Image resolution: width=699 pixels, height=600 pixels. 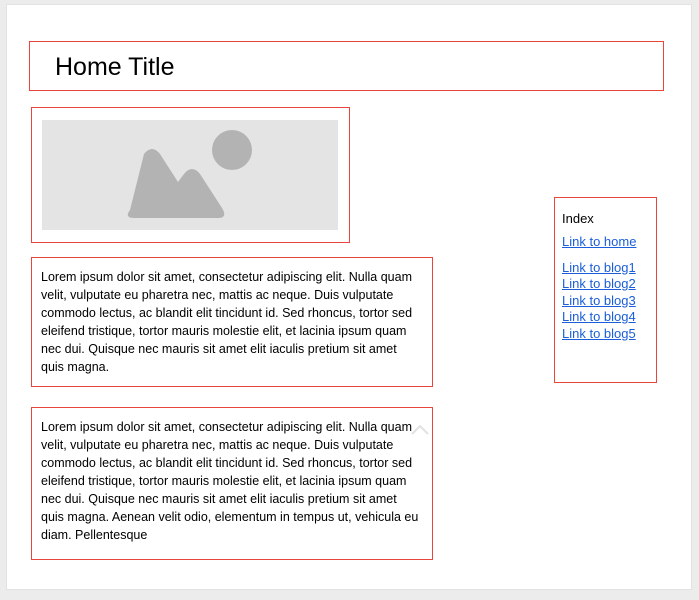 What do you see at coordinates (609, 284) in the screenshot?
I see `sidebar-link-blog2: Link to blog2` at bounding box center [609, 284].